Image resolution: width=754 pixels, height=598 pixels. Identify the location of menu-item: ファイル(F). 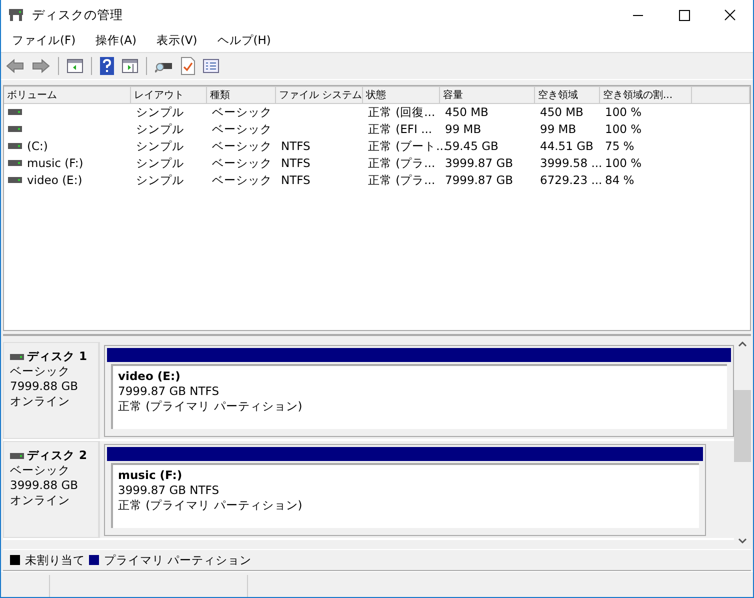
(44, 40).